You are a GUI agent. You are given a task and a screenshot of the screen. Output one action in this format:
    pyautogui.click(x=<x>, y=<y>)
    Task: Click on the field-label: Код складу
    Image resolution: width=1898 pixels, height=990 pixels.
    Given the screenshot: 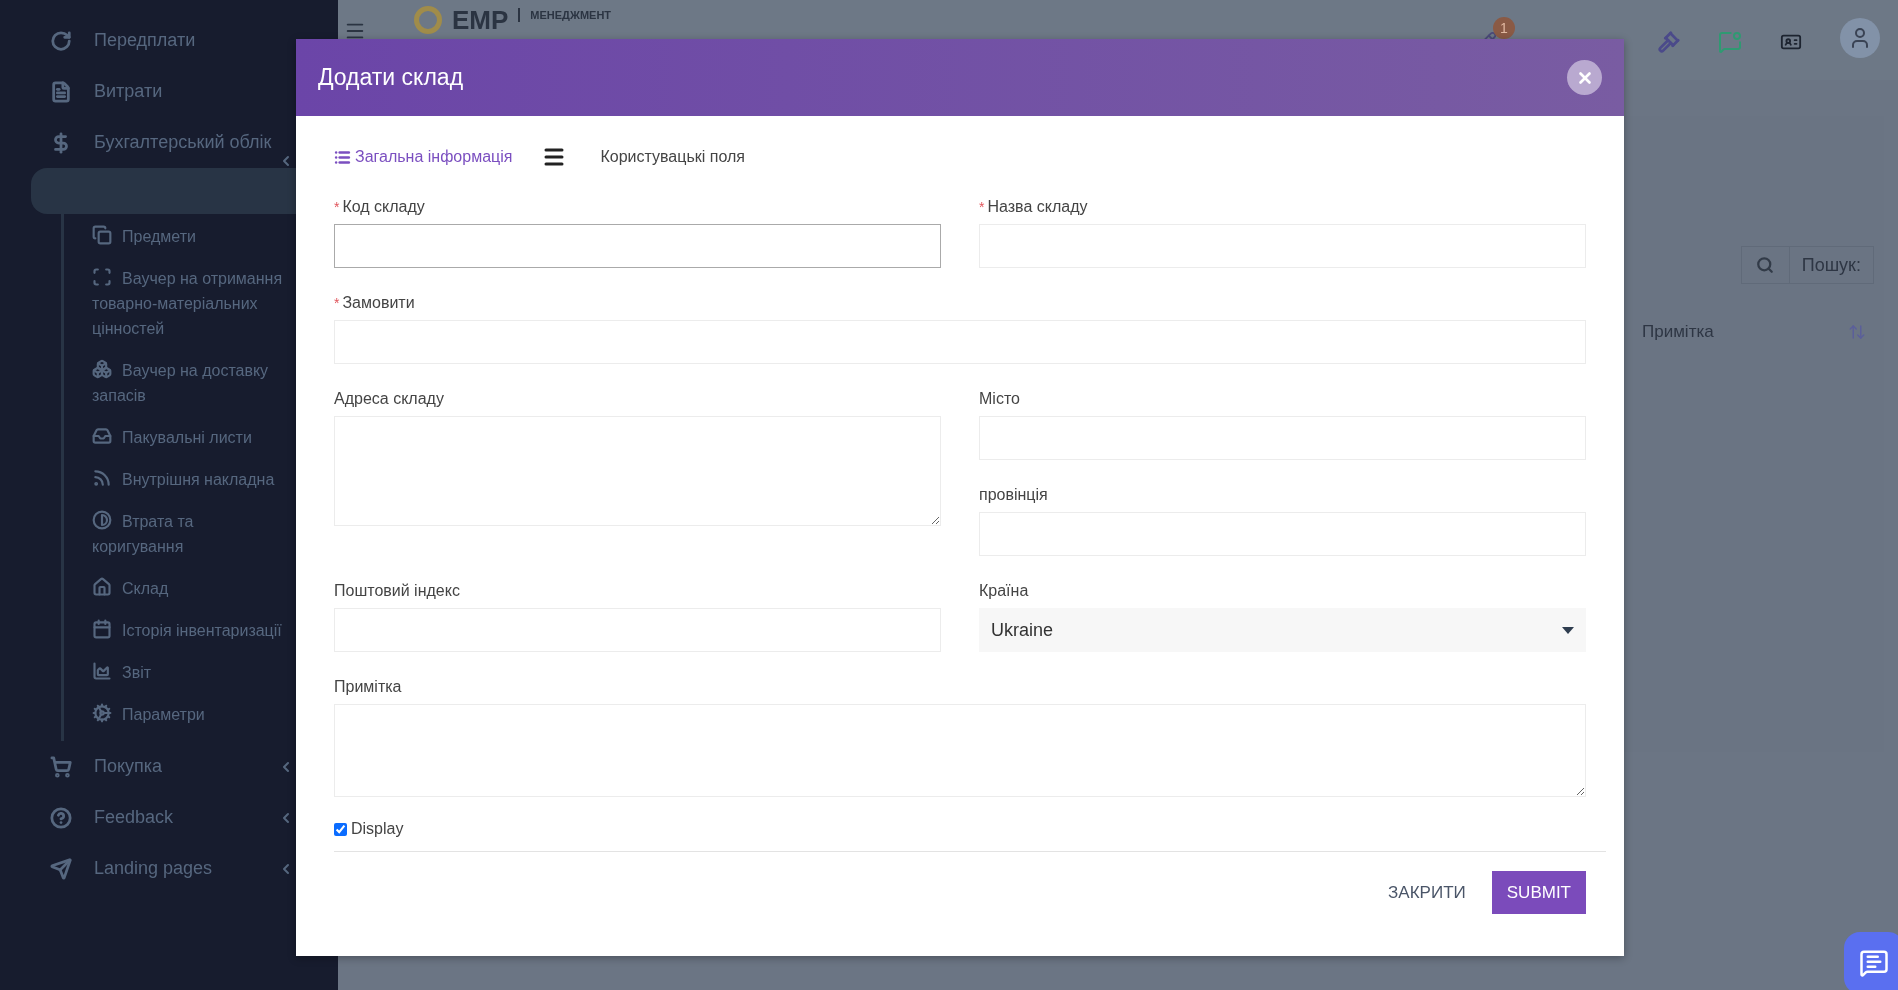 What is the action you would take?
    pyautogui.click(x=383, y=207)
    